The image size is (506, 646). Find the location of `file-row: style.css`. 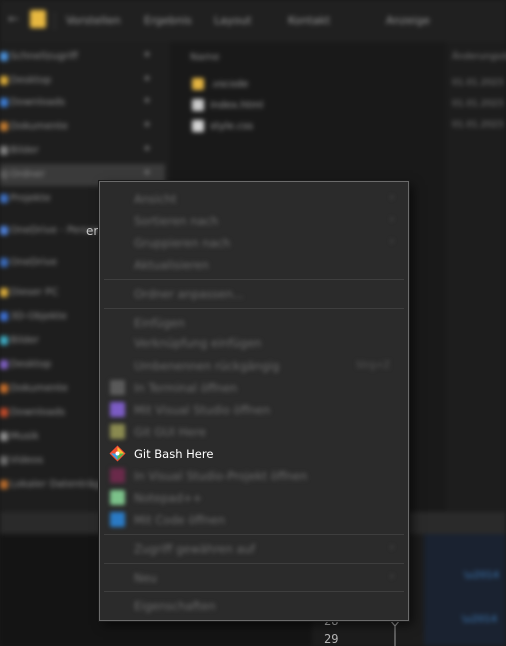

file-row: style.css is located at coordinates (222, 129).